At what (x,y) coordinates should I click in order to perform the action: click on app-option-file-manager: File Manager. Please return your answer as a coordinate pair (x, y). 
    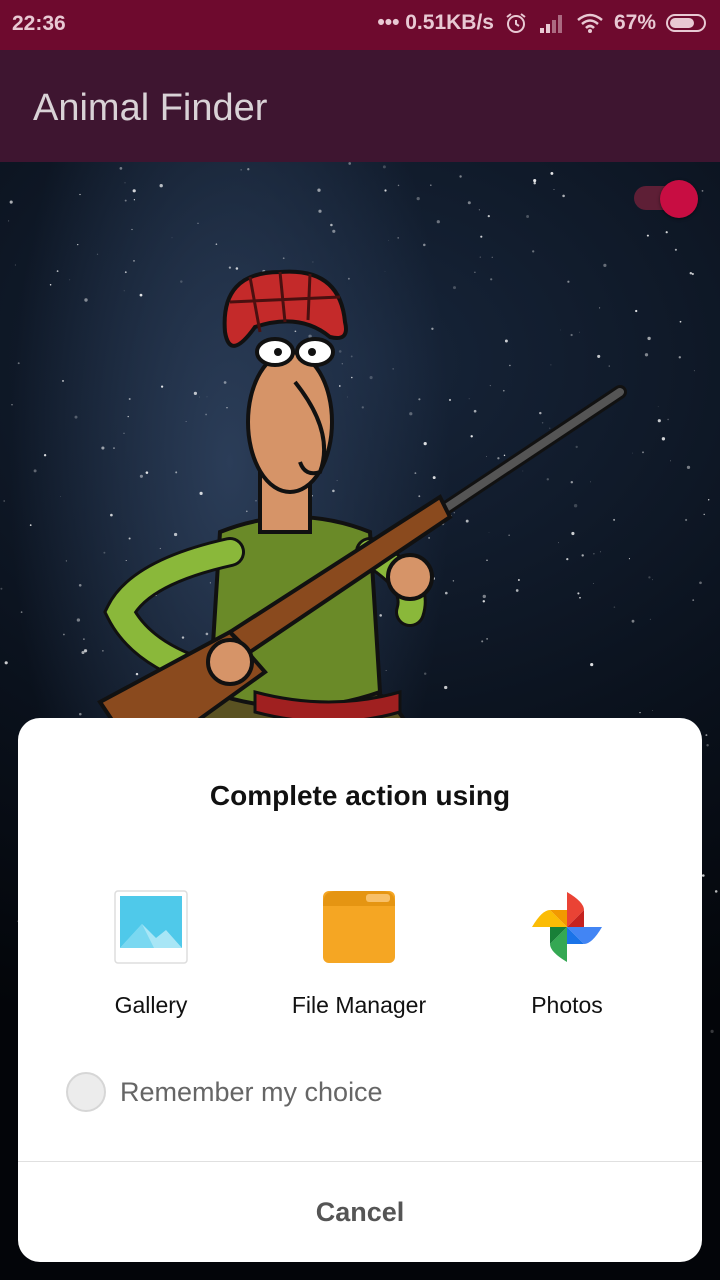
    Looking at the image, I should click on (359, 954).